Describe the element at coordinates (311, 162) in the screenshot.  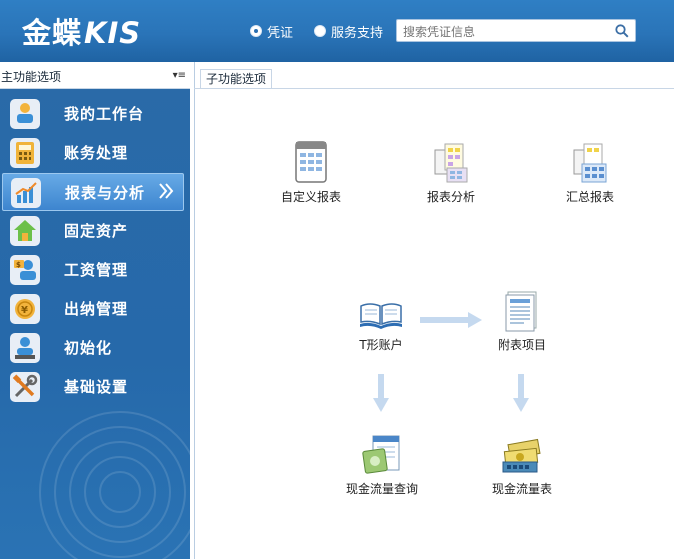
I see `custom-report-icon` at that location.